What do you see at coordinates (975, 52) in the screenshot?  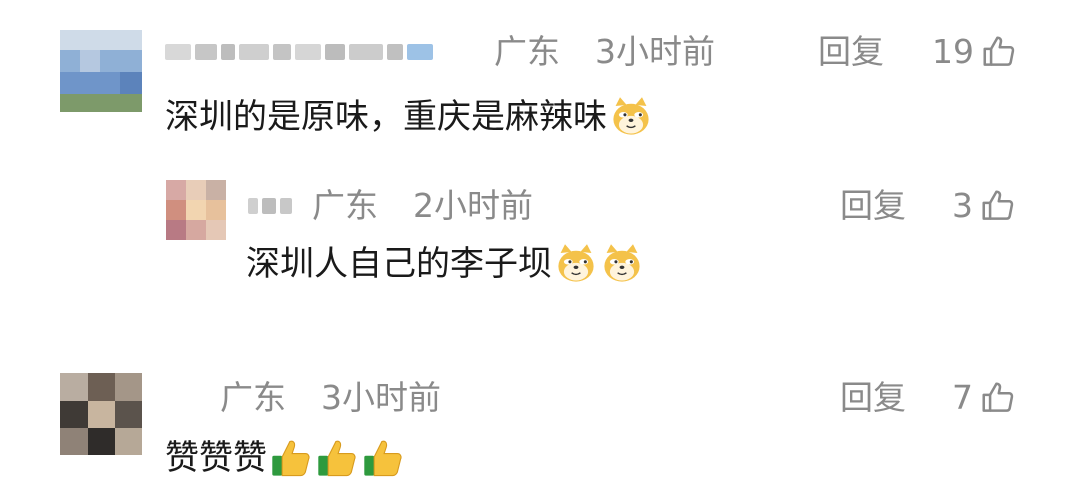 I see `like-button: 19` at bounding box center [975, 52].